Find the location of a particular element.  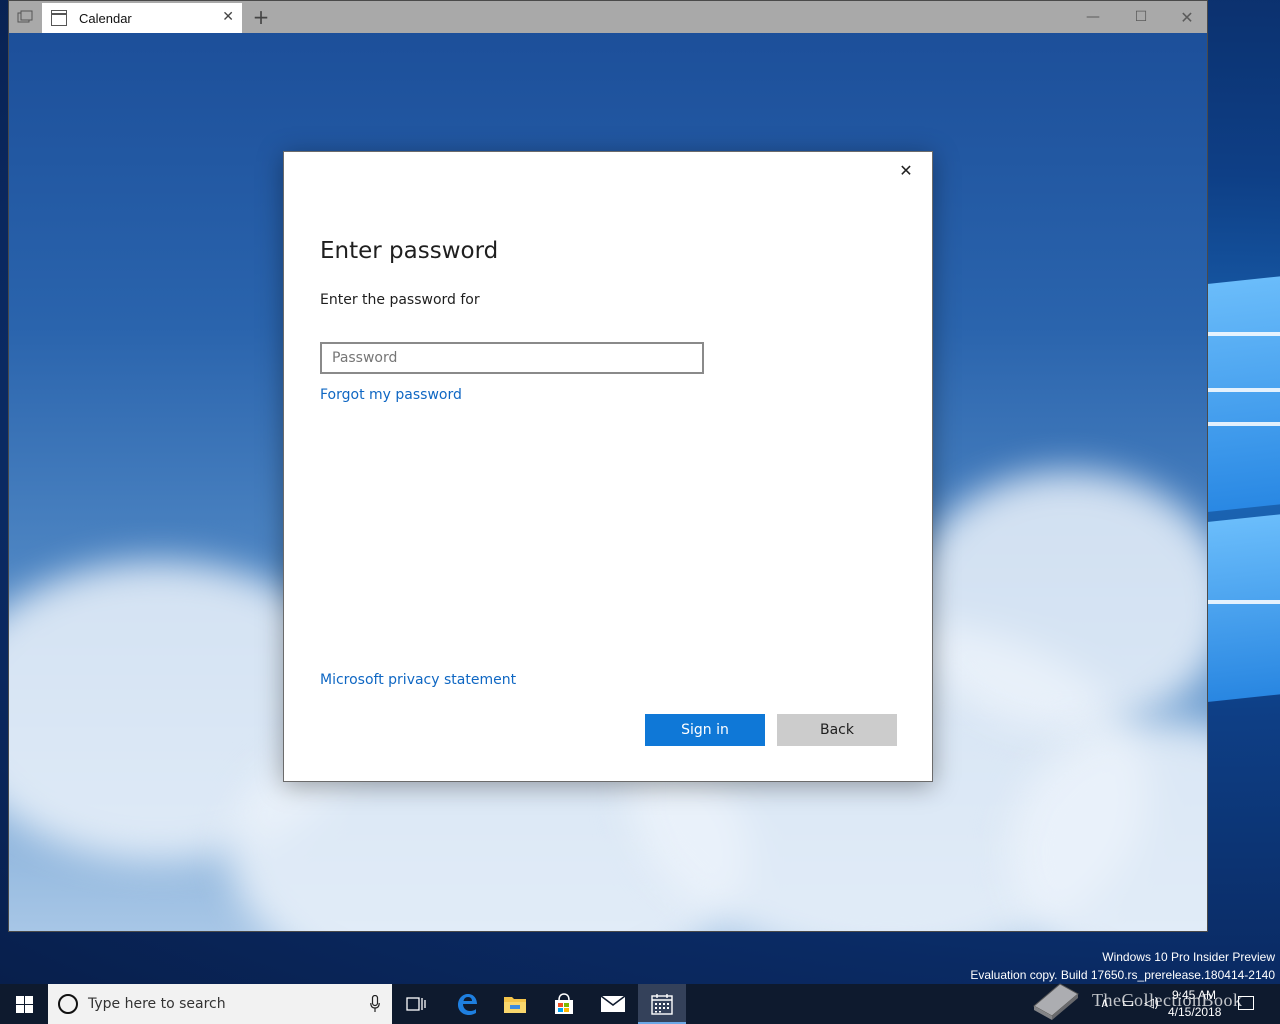

tab-close-icon: ✕ is located at coordinates (228, 17).